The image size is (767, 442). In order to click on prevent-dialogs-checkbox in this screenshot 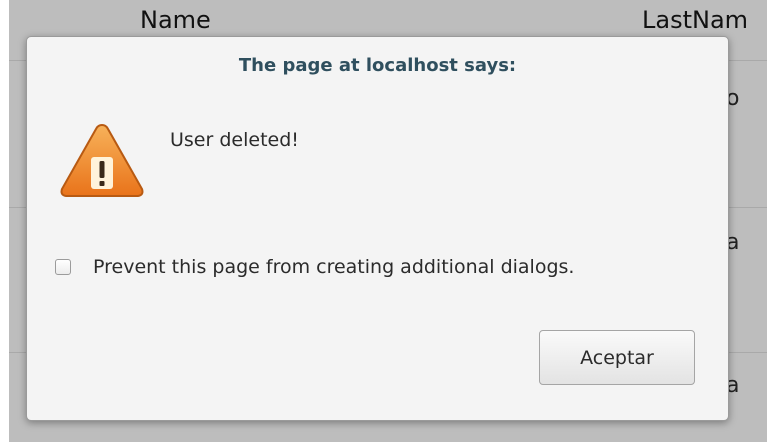, I will do `click(63, 267)`.